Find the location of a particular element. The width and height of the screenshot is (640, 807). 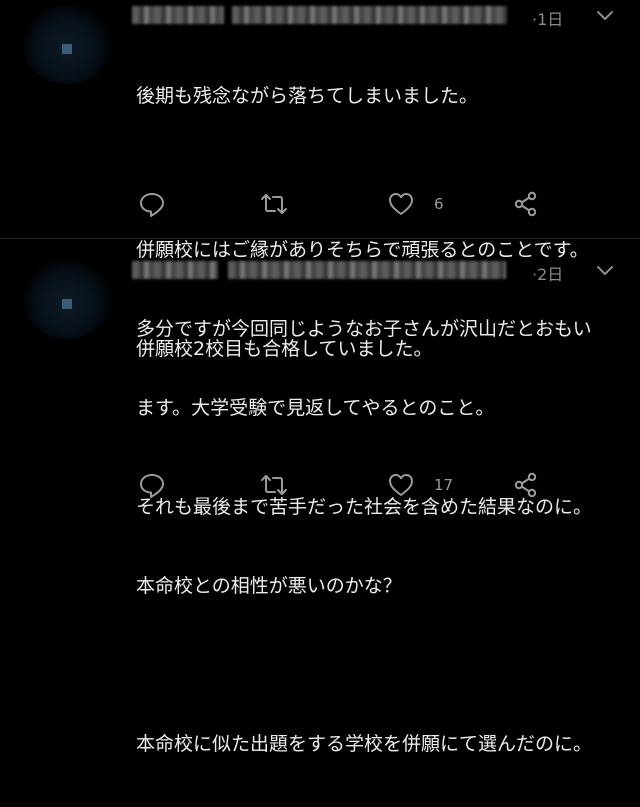

tweet-line: 後期も残念ながら落ちてしまいました。 is located at coordinates (307, 96).